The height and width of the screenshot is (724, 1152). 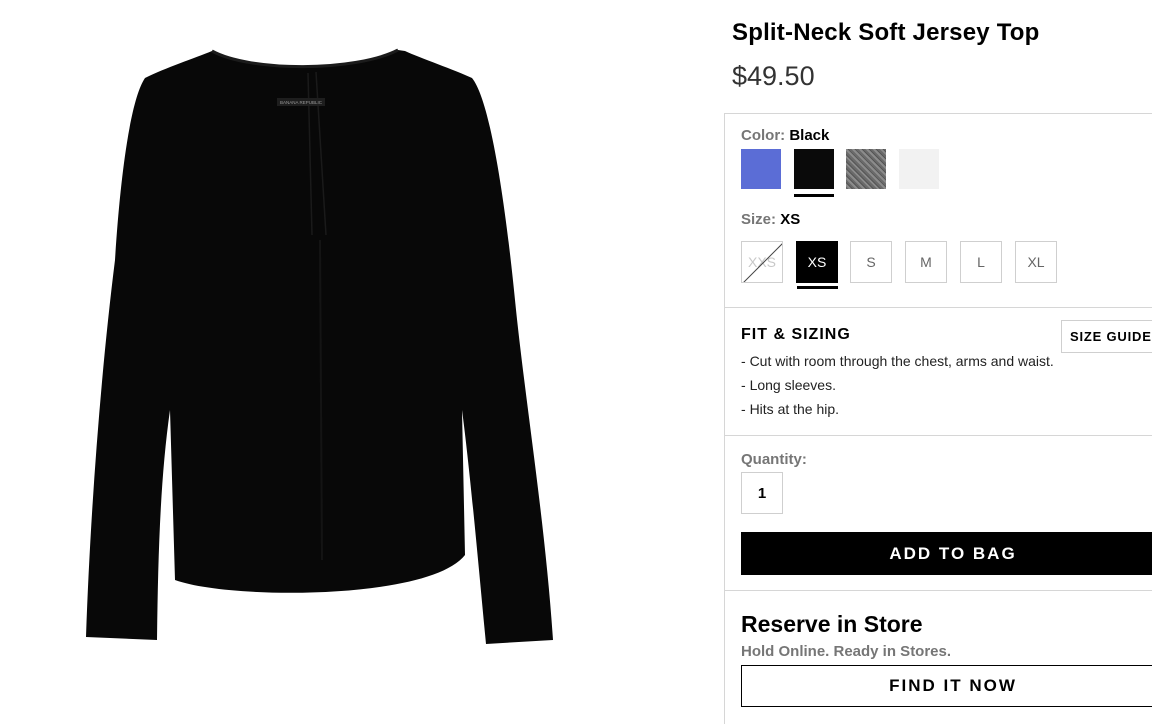 What do you see at coordinates (814, 195) in the screenshot?
I see `selected-color-indicator` at bounding box center [814, 195].